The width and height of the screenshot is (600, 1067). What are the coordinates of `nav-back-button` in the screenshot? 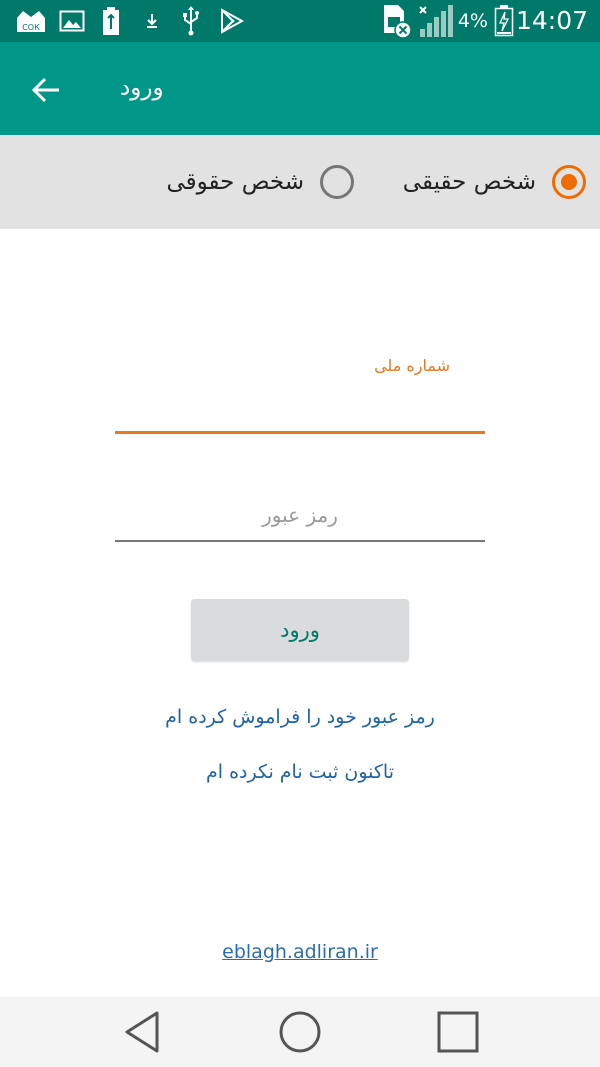 It's located at (142, 1032).